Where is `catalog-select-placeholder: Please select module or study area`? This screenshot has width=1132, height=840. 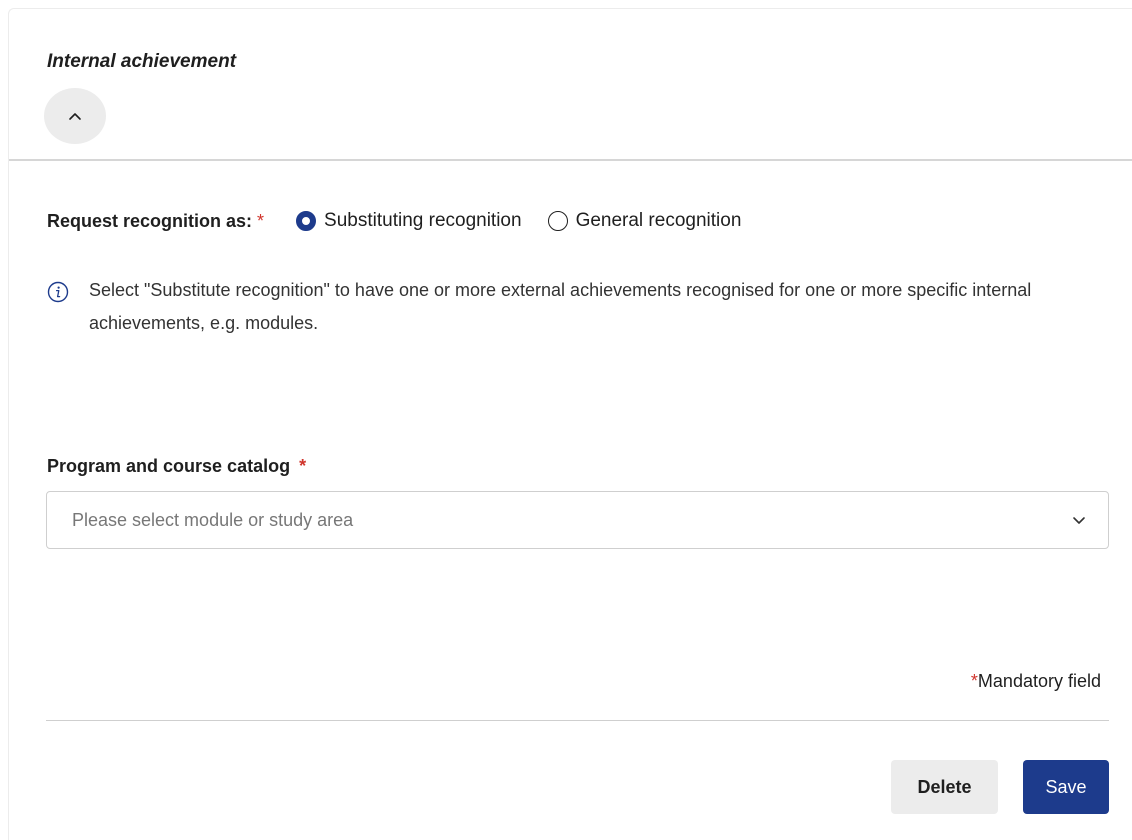 catalog-select-placeholder: Please select module or study area is located at coordinates (213, 519).